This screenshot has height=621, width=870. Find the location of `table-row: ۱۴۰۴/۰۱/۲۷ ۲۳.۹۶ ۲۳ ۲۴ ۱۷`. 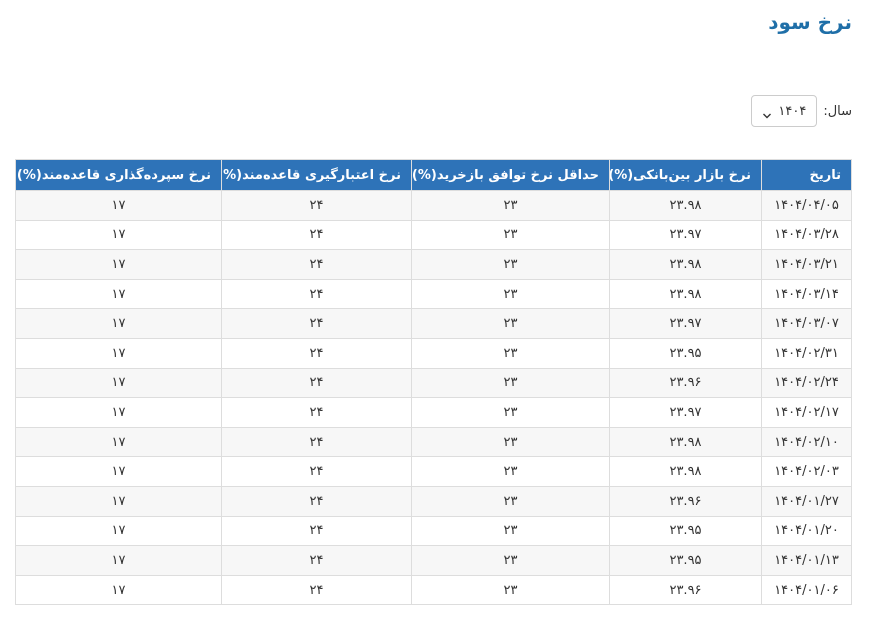

table-row: ۱۴۰۴/۰۱/۲۷ ۲۳.۹۶ ۲۳ ۲۴ ۱۷ is located at coordinates (433, 501).